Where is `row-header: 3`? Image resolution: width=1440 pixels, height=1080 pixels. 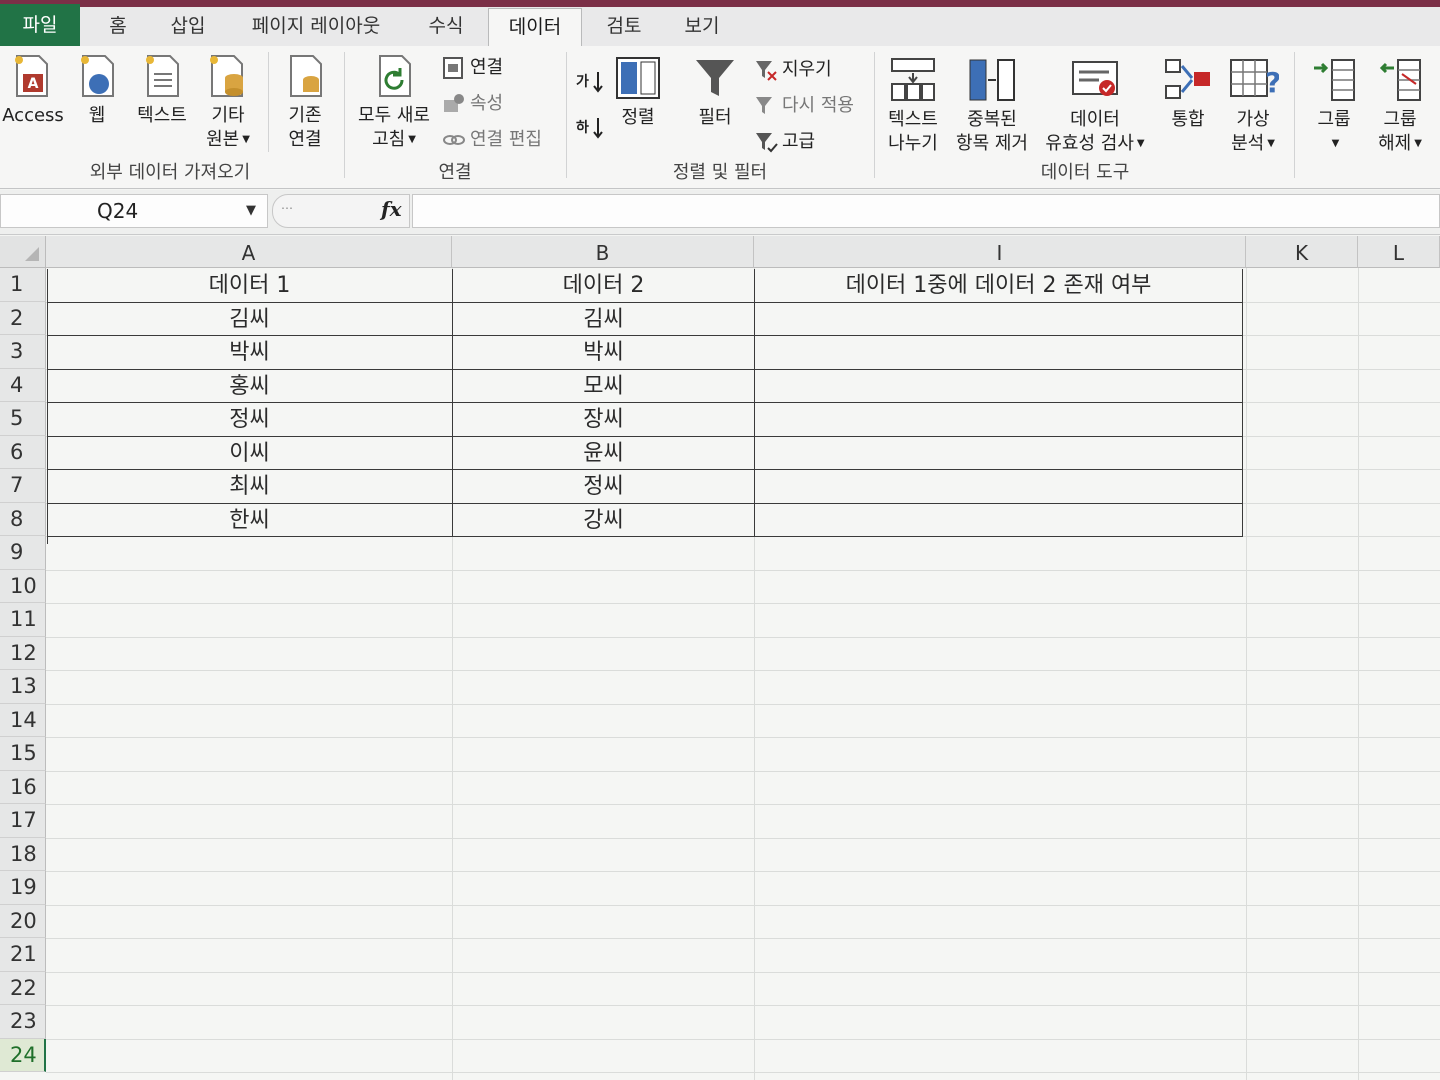
row-header: 3 is located at coordinates (23, 352).